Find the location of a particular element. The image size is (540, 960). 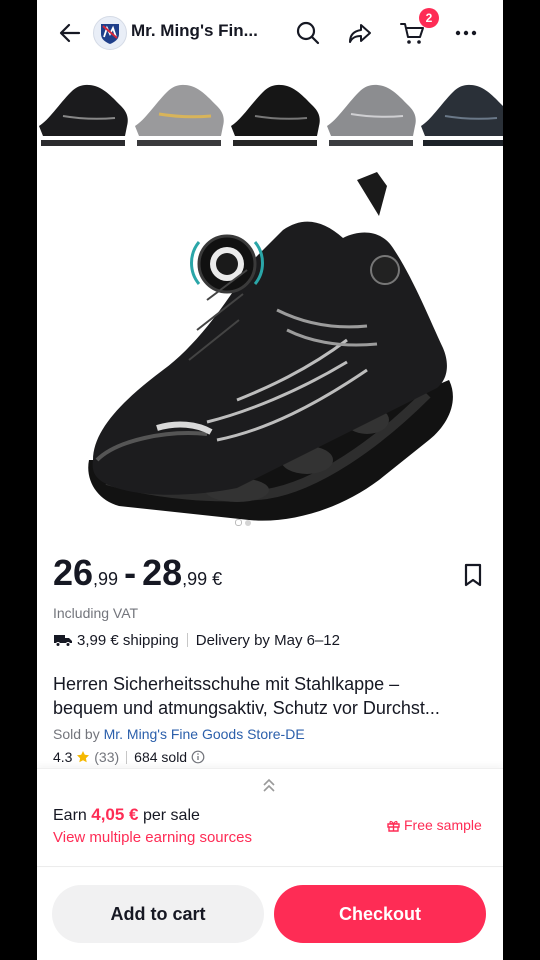

earn-suffix: per sale is located at coordinates (171, 815).